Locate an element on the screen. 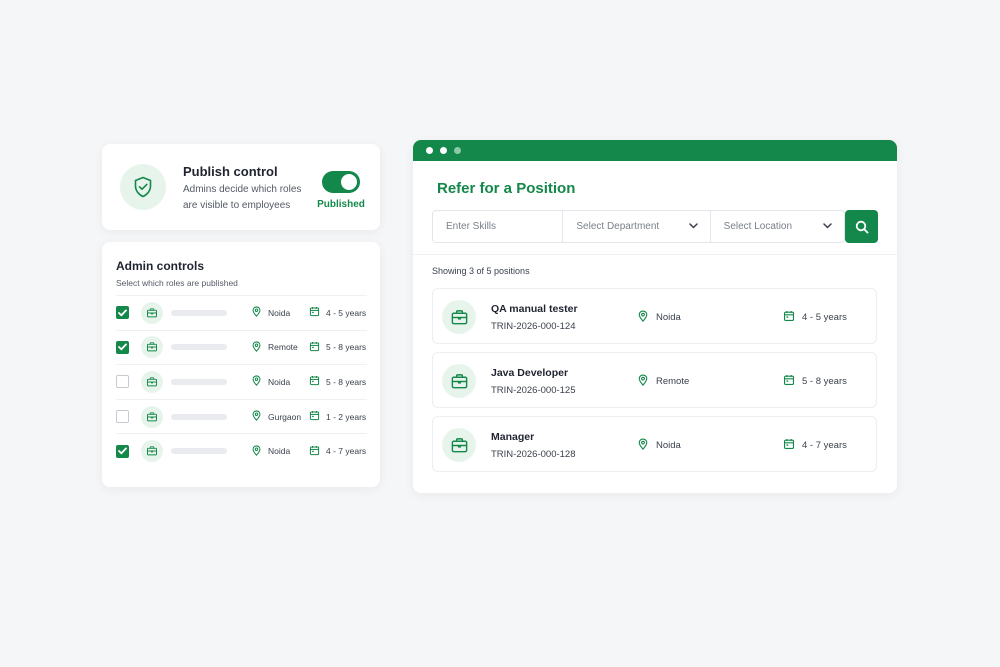 The height and width of the screenshot is (667, 1000). divider is located at coordinates (655, 254).